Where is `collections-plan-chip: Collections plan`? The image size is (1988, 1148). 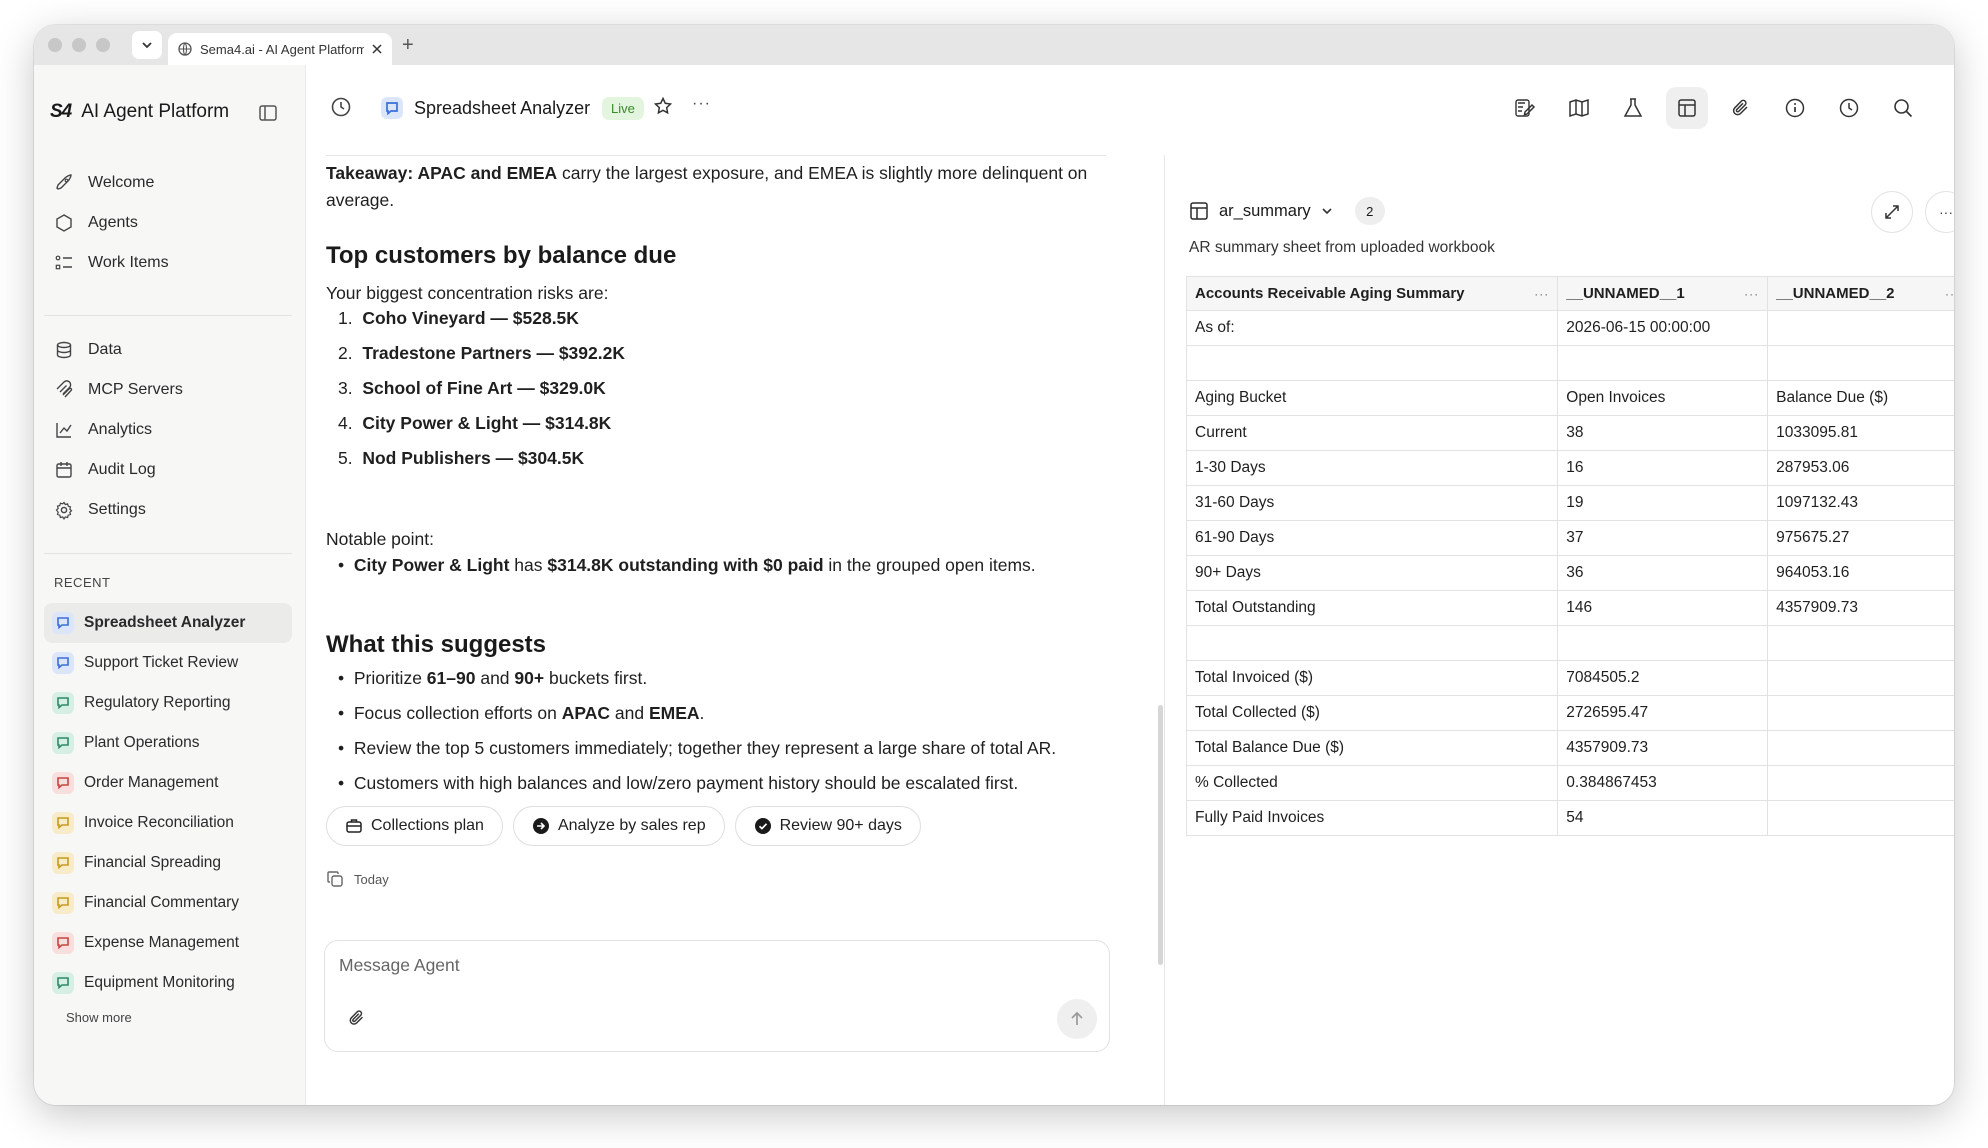
collections-plan-chip: Collections plan is located at coordinates (414, 826).